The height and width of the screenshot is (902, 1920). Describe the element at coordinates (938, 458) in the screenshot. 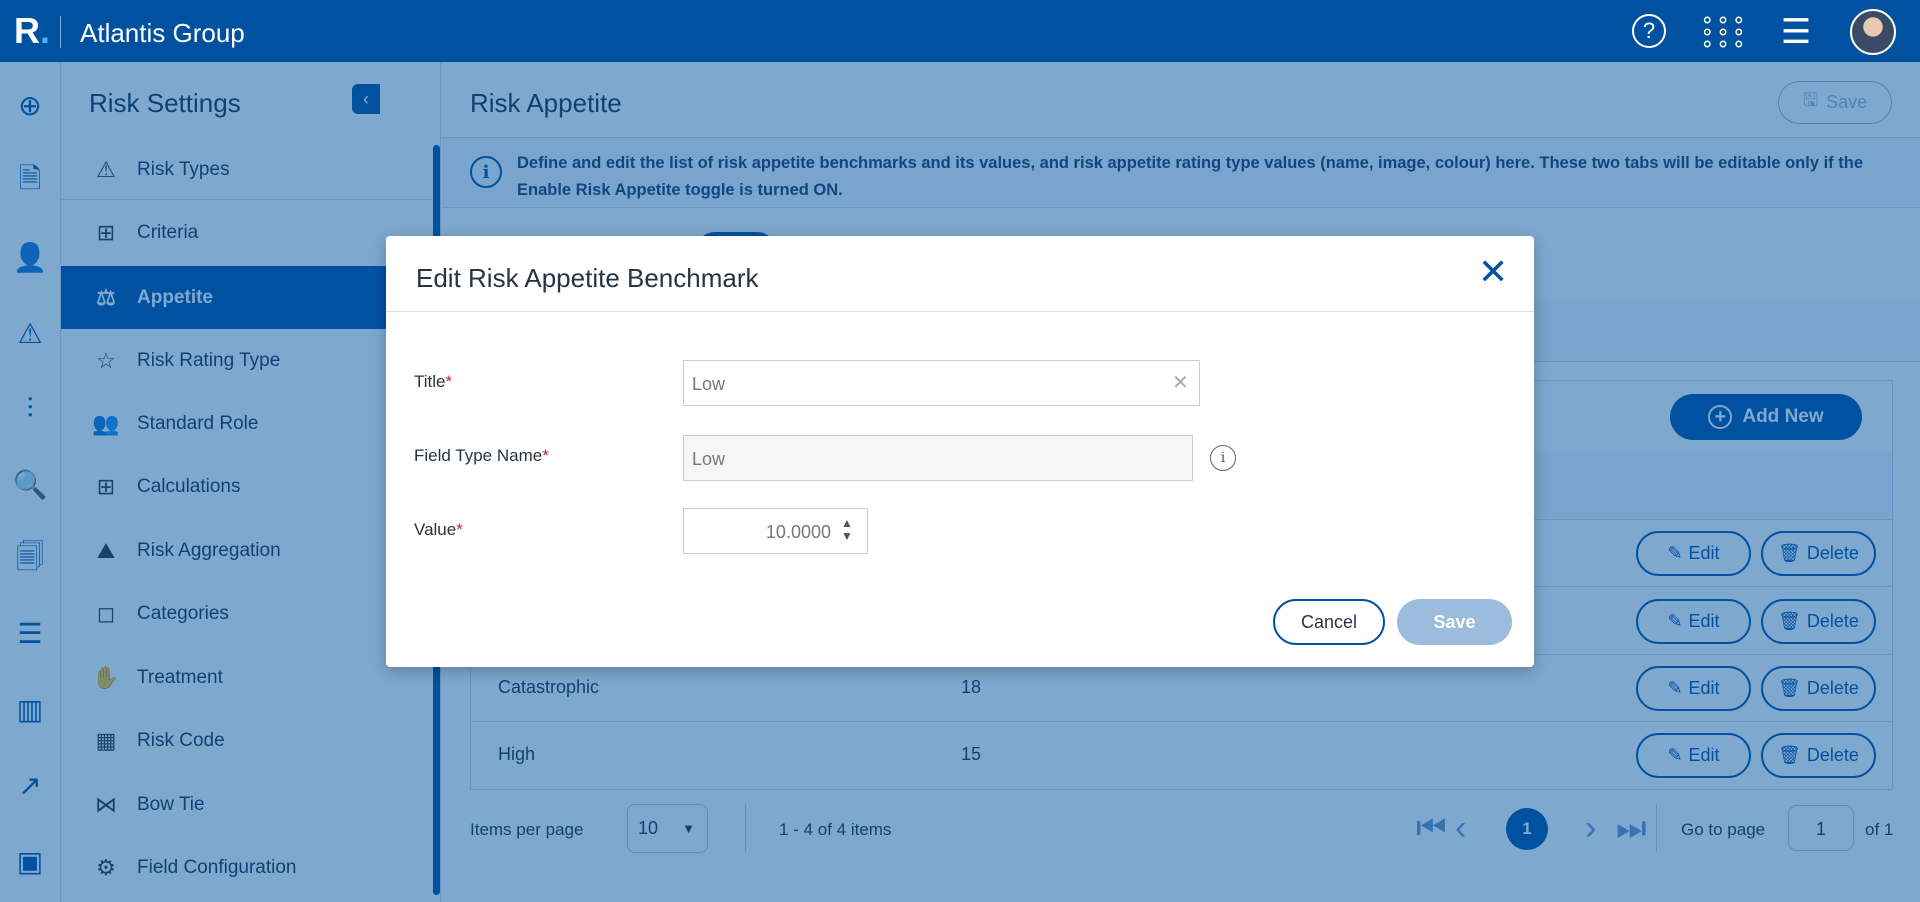

I see `field-type-name-input: Low` at that location.